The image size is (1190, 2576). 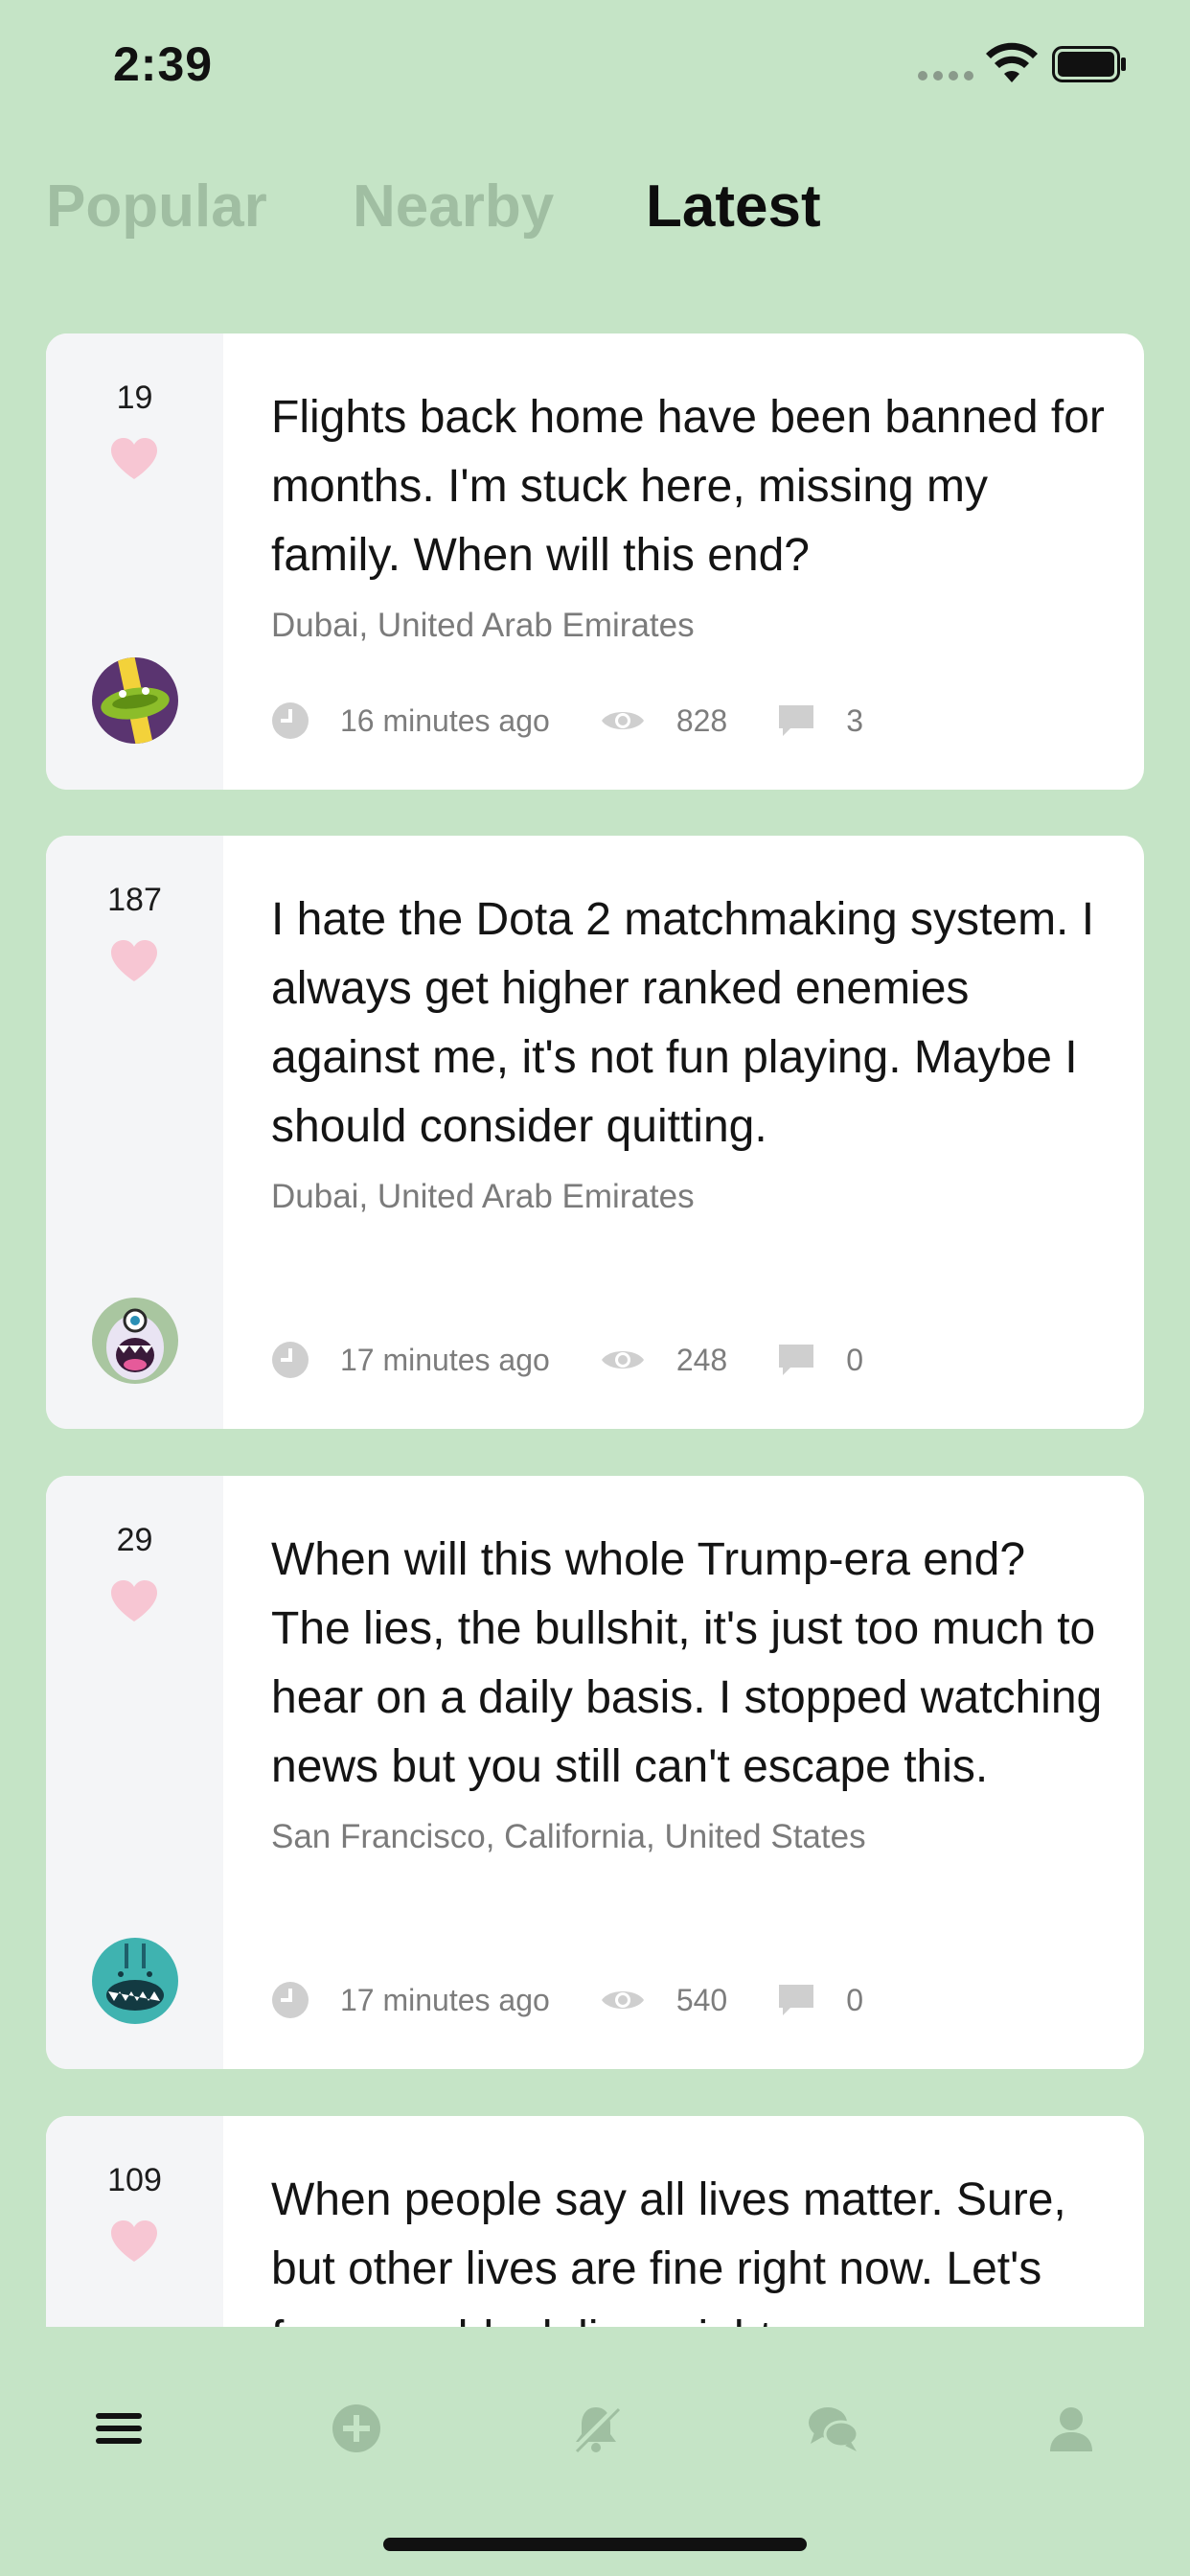 What do you see at coordinates (701, 1999) in the screenshot?
I see `view-count: 540` at bounding box center [701, 1999].